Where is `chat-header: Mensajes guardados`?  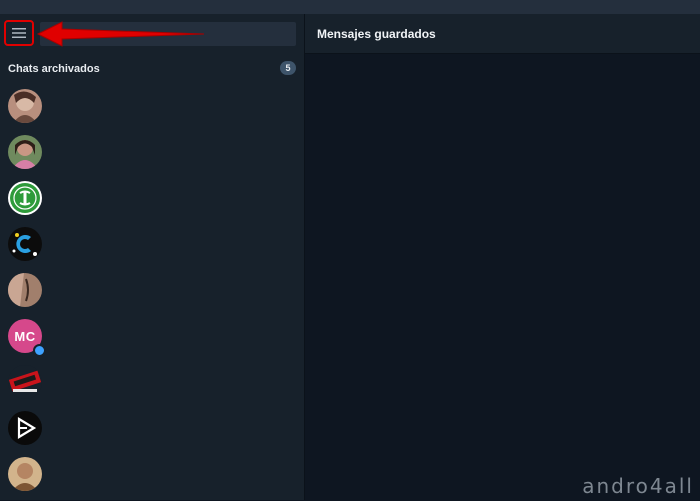
chat-header: Mensajes guardados is located at coordinates (502, 34).